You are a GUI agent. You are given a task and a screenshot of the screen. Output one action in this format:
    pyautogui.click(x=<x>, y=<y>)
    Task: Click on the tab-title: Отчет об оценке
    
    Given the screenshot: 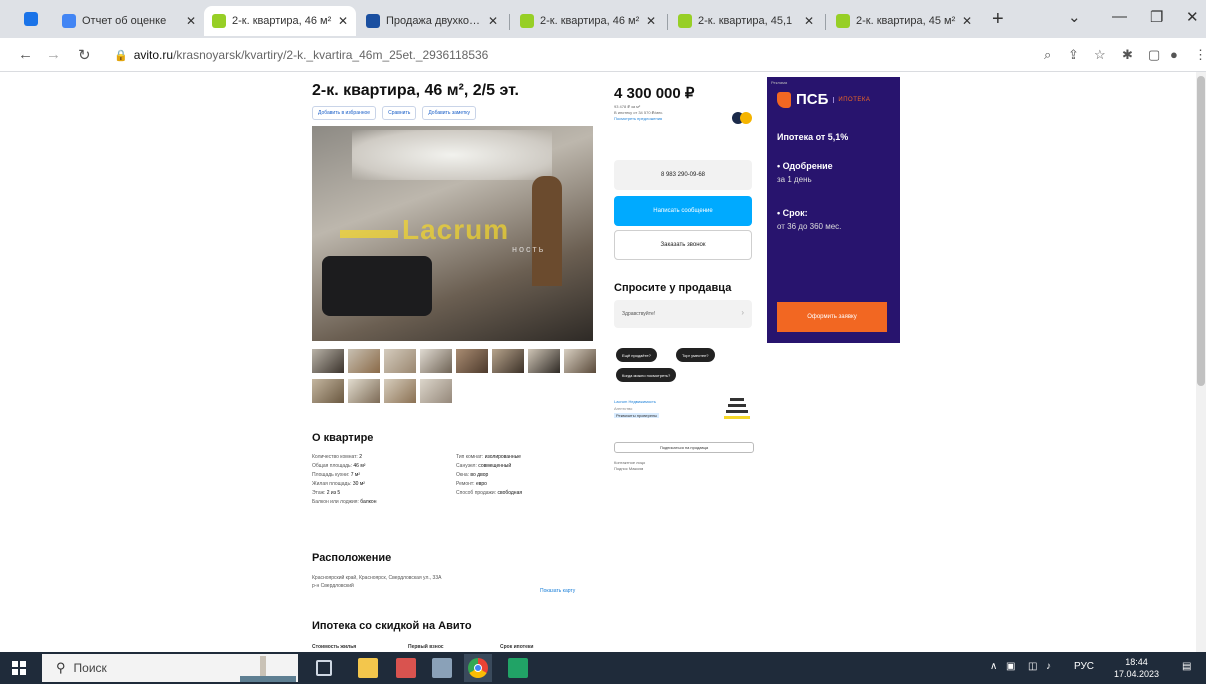 What is the action you would take?
    pyautogui.click(x=124, y=21)
    